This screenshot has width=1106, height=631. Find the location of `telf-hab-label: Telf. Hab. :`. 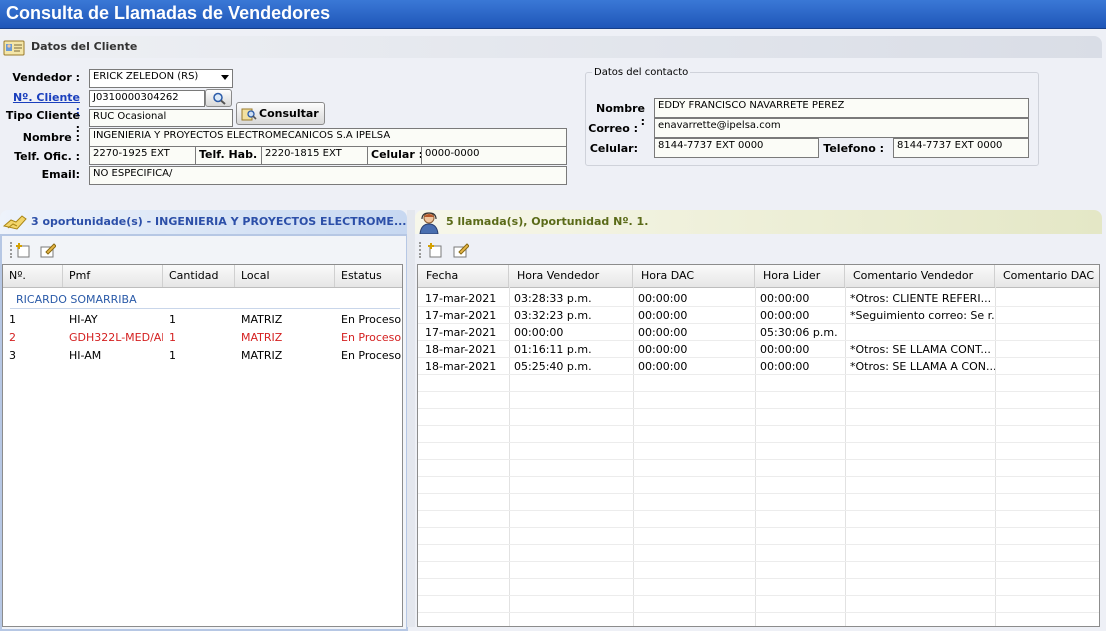

telf-hab-label: Telf. Hab. : is located at coordinates (230, 154).